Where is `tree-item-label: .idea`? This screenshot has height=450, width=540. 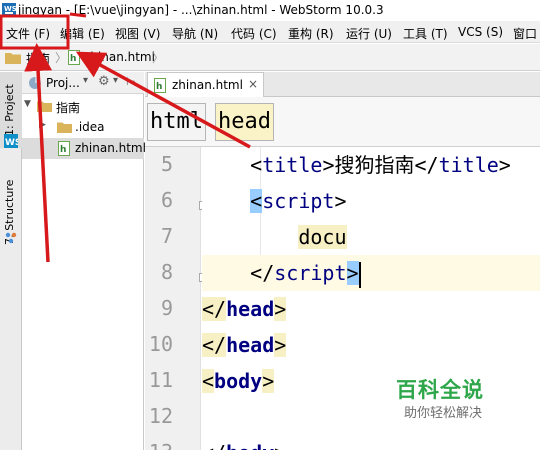 tree-item-label: .idea is located at coordinates (90, 127).